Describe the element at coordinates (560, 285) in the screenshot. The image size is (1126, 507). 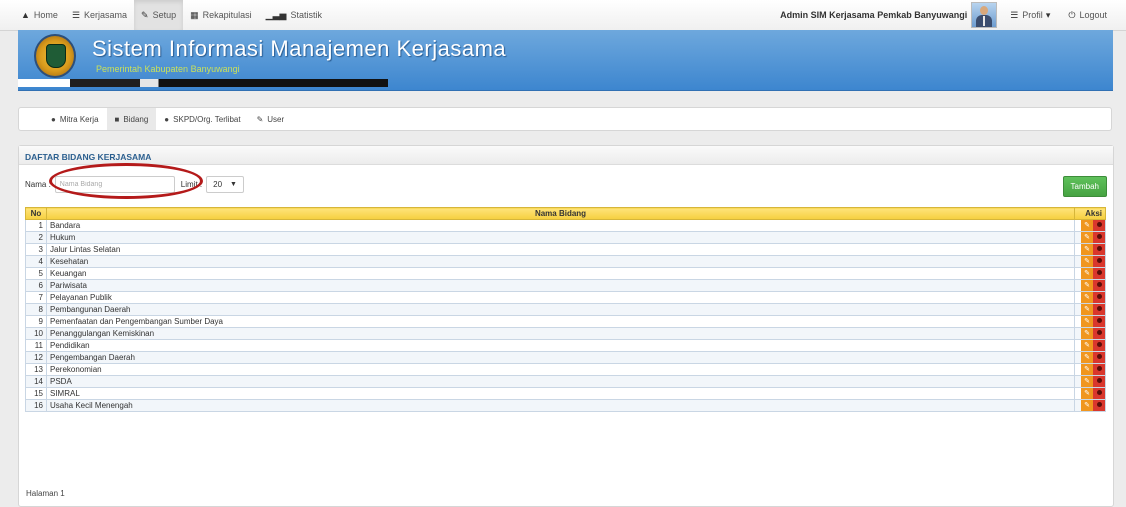
I see `row-nama-bidang: Pariwisata` at that location.